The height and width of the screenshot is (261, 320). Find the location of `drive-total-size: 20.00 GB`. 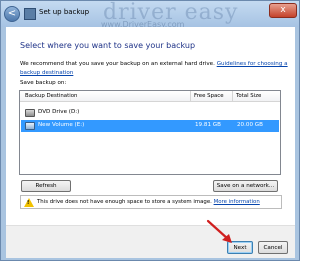

drive-total-size: 20.00 GB is located at coordinates (250, 125).